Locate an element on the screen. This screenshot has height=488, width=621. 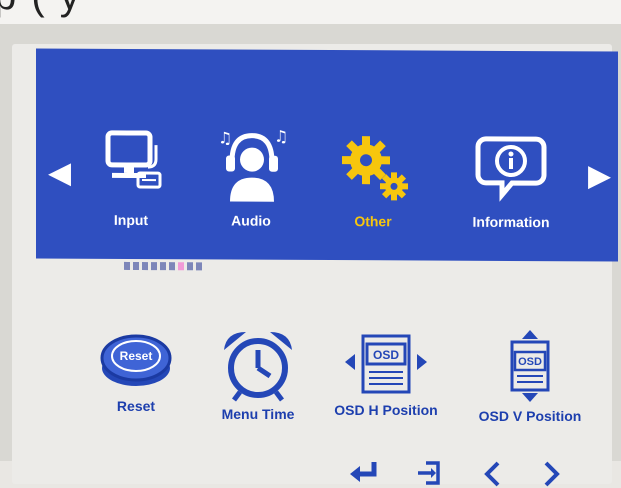
tab-label: Input is located at coordinates (131, 220).